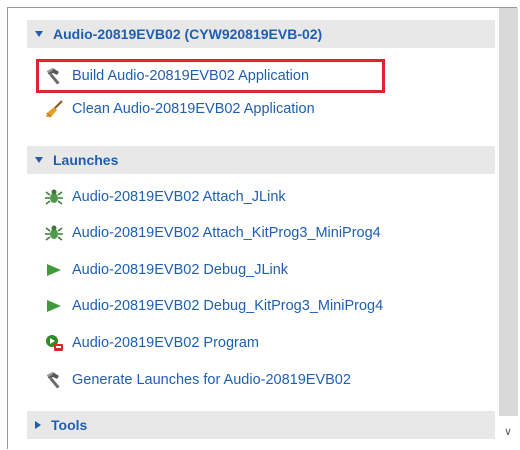  What do you see at coordinates (179, 197) in the screenshot?
I see `launch-attach-jlink-label: Audio-20819EVB02 Attach_JLink` at bounding box center [179, 197].